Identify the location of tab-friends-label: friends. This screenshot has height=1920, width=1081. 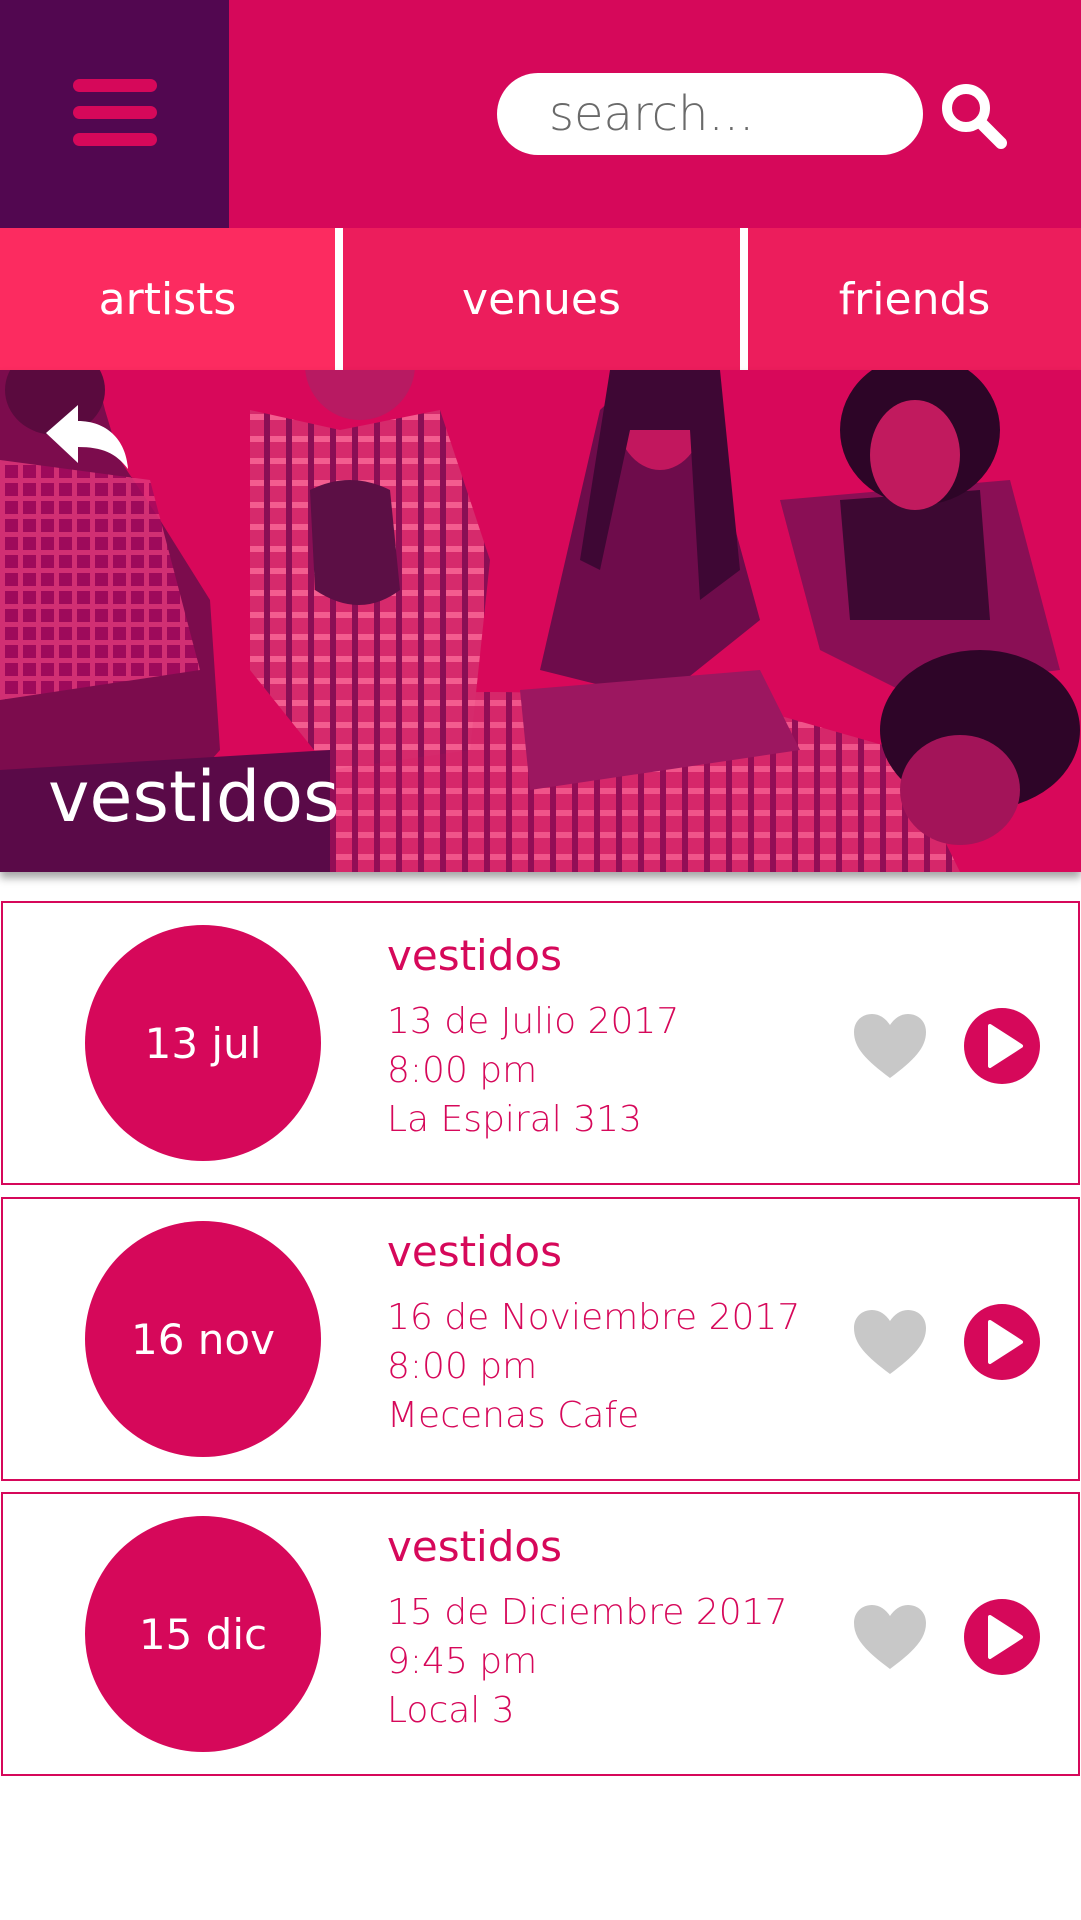
(914, 299).